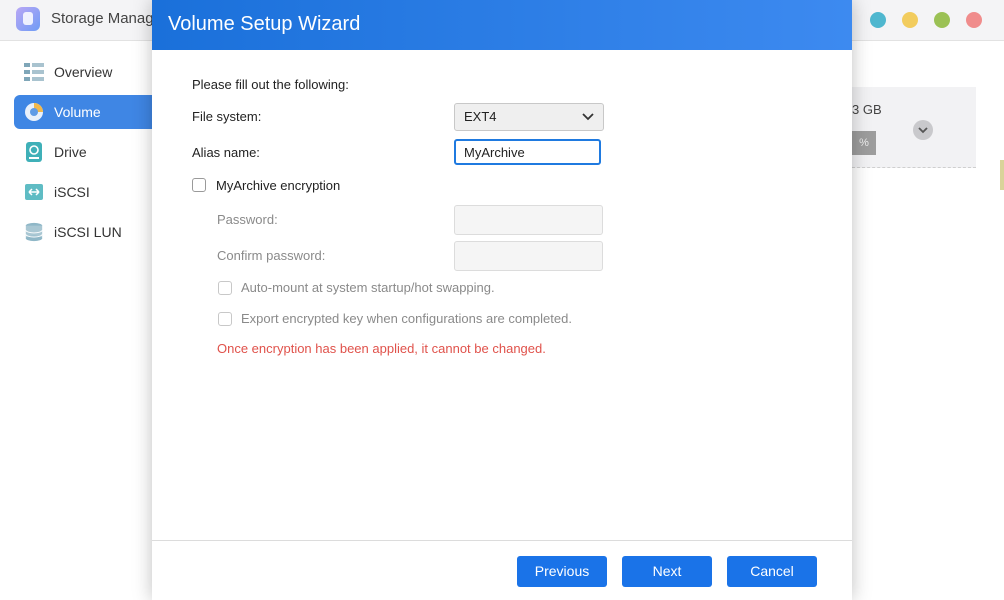 The width and height of the screenshot is (1004, 600). Describe the element at coordinates (77, 112) in the screenshot. I see `sidebar-item-label: Volume` at that location.